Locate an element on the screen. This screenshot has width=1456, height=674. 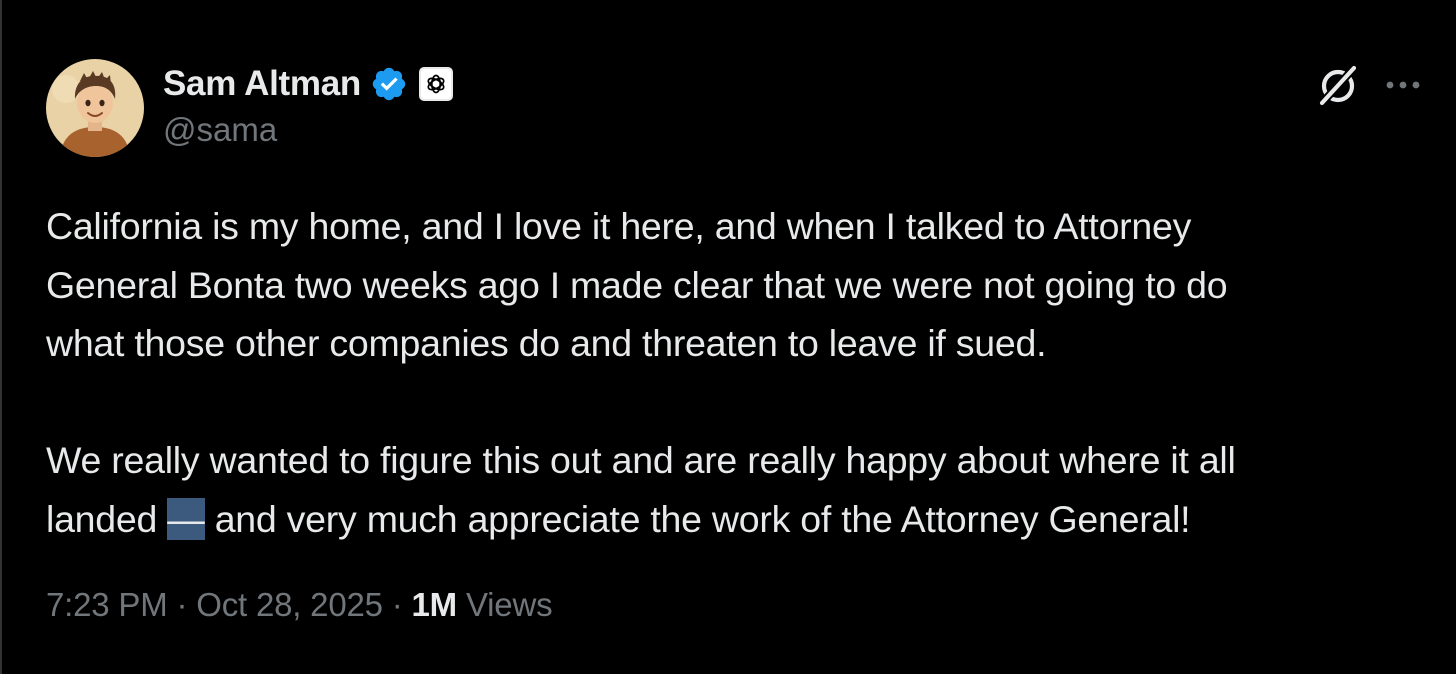
avatar is located at coordinates (95, 108).